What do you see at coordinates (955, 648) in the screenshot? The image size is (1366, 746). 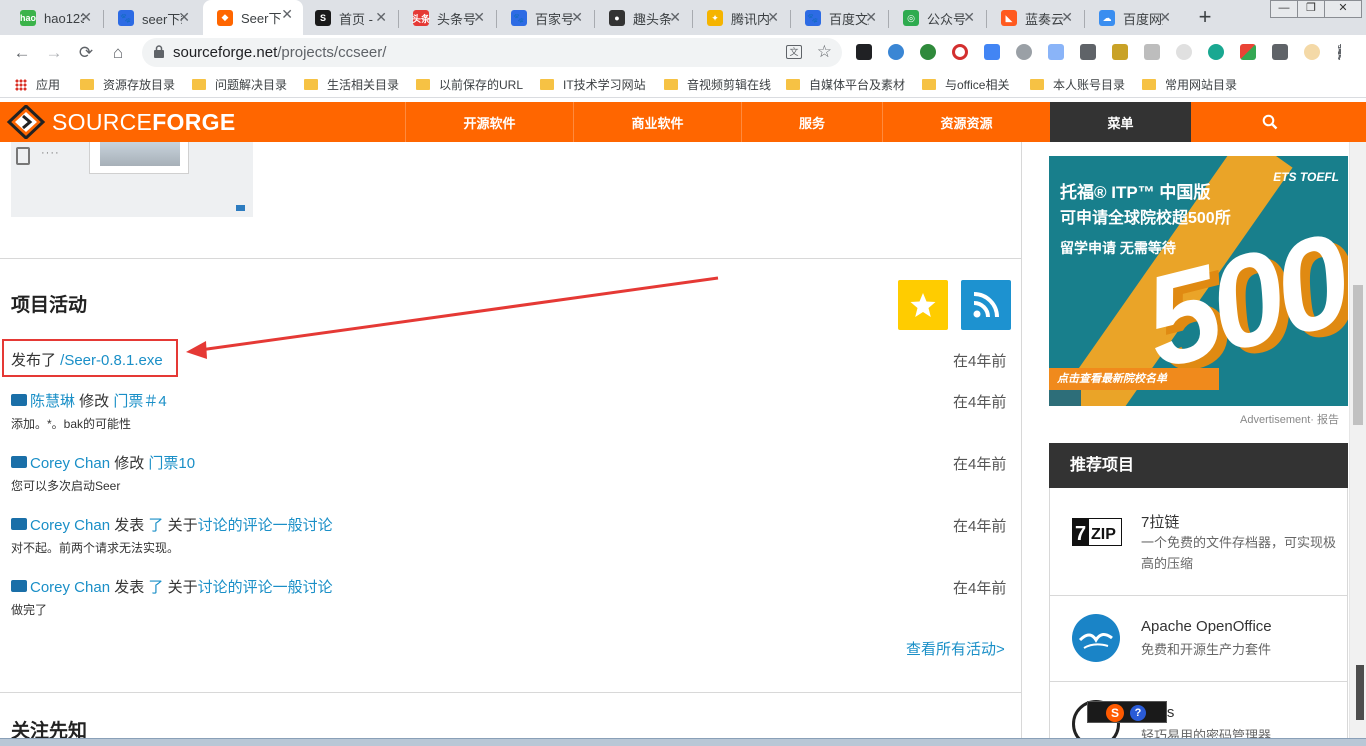 I see `view-all-activity-link: 查看所有活动>` at bounding box center [955, 648].